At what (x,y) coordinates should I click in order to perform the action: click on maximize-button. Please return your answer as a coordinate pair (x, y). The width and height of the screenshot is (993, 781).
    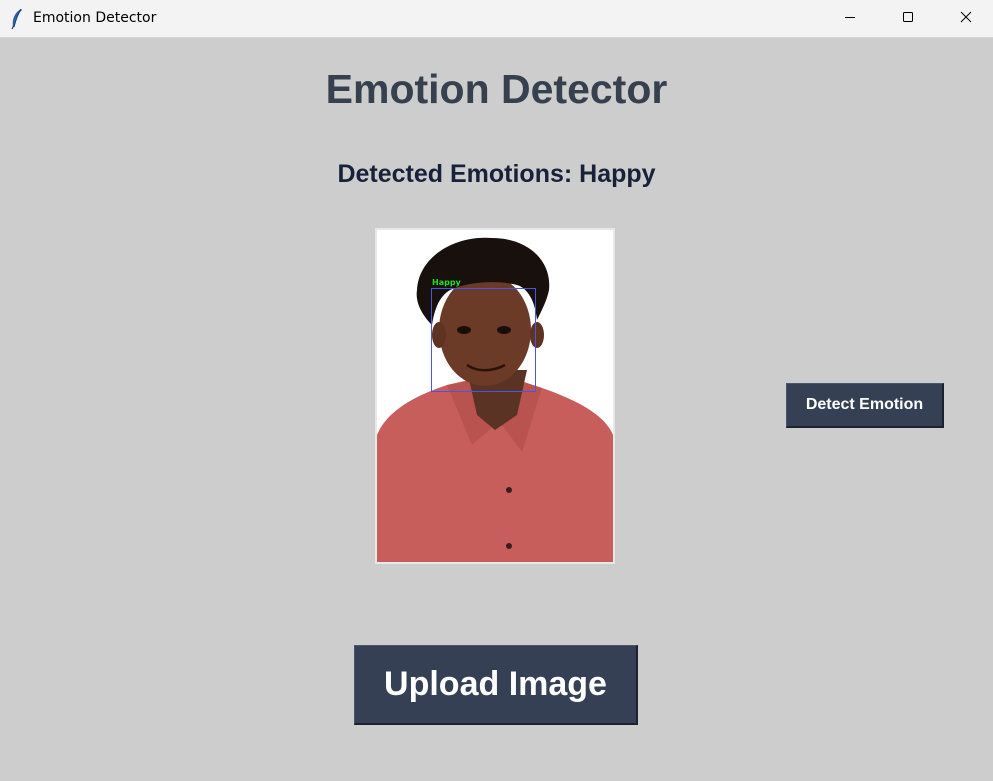
    Looking at the image, I should click on (908, 18).